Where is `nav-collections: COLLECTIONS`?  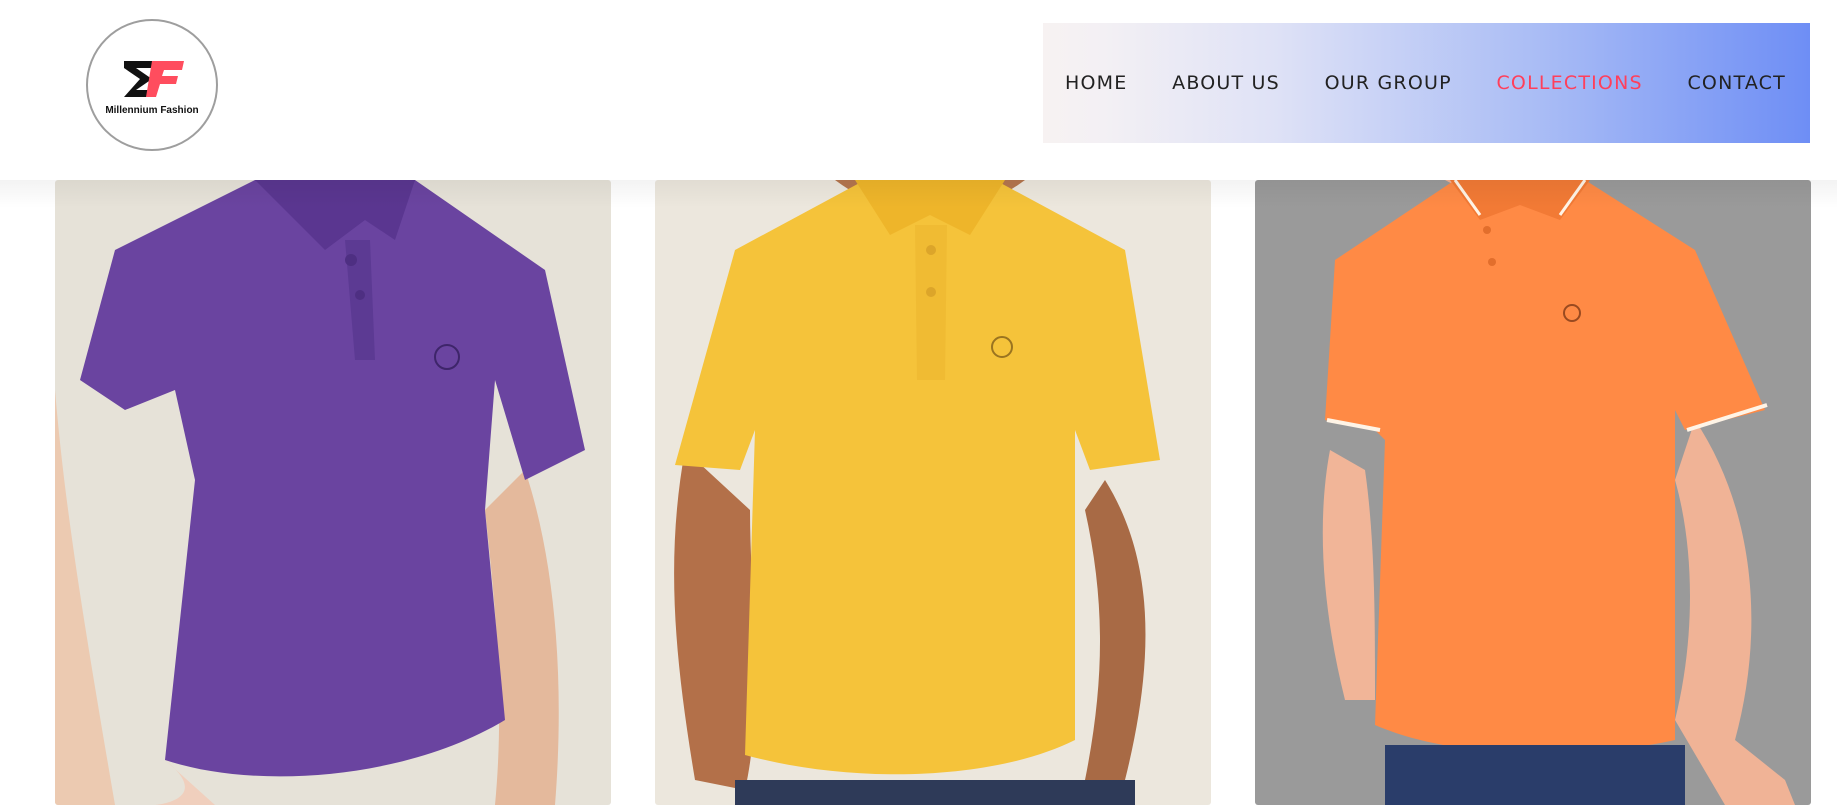
nav-collections: COLLECTIONS is located at coordinates (1569, 83).